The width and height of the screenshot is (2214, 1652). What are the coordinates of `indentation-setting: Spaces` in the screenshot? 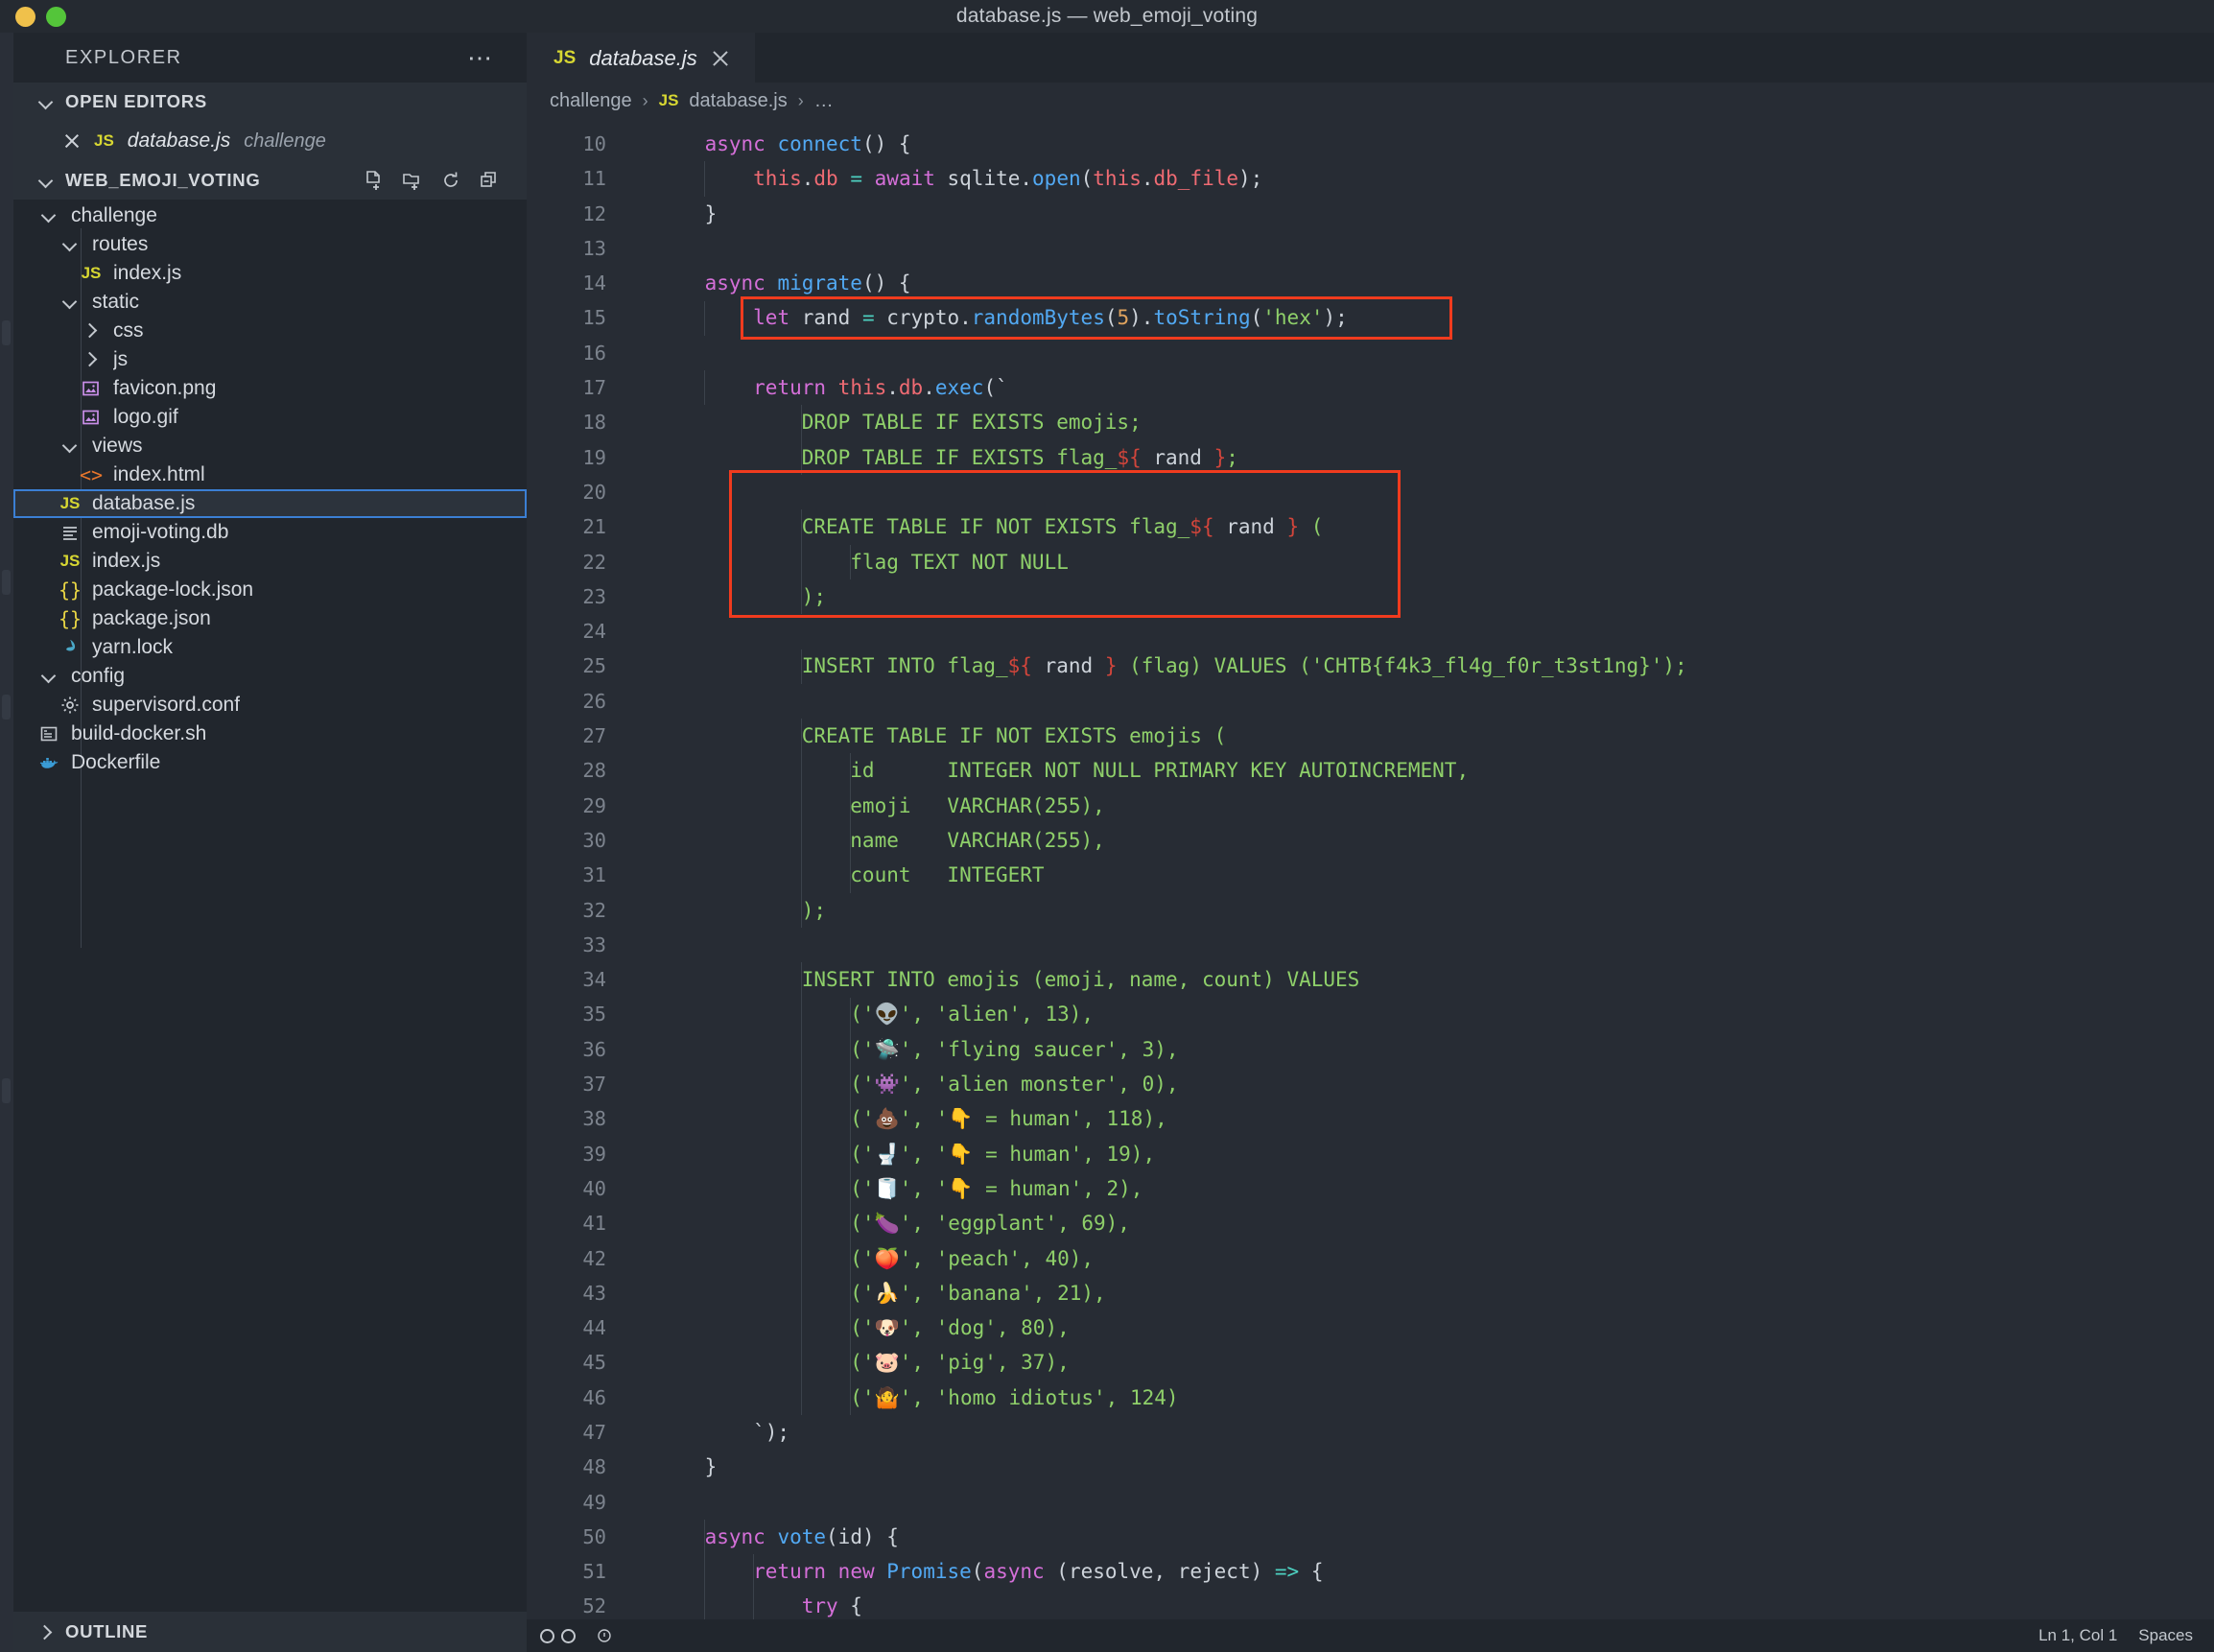 It's located at (2165, 1636).